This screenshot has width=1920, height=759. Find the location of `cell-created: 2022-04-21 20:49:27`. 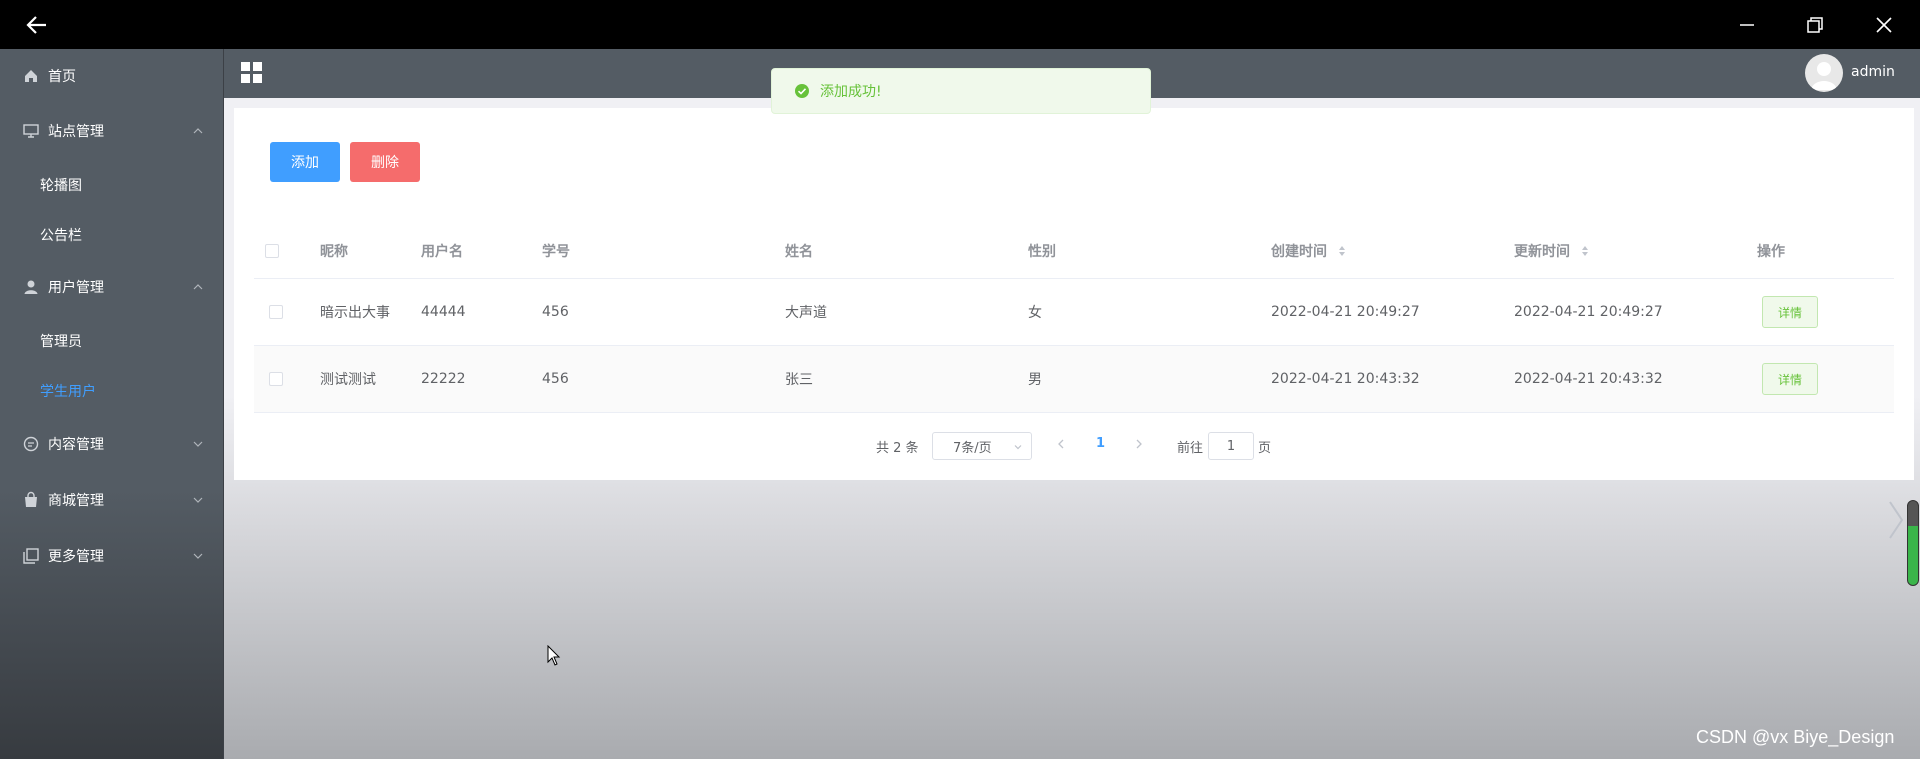

cell-created: 2022-04-21 20:49:27 is located at coordinates (1345, 312).